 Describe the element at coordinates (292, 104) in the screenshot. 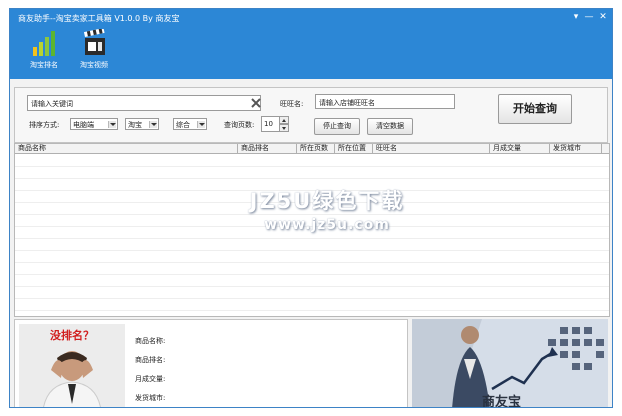

I see `shop-name-label: 旺旺名:` at that location.